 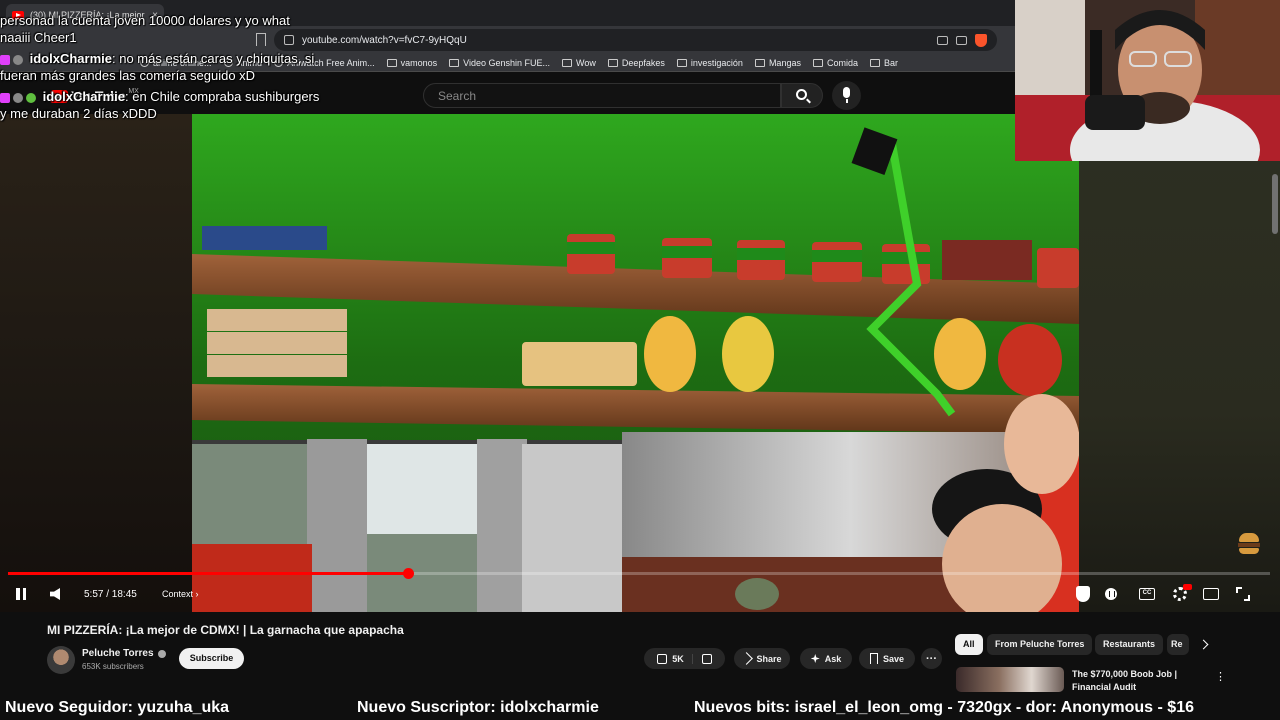 I want to click on bookmark-item: vamonos, so click(x=411, y=63).